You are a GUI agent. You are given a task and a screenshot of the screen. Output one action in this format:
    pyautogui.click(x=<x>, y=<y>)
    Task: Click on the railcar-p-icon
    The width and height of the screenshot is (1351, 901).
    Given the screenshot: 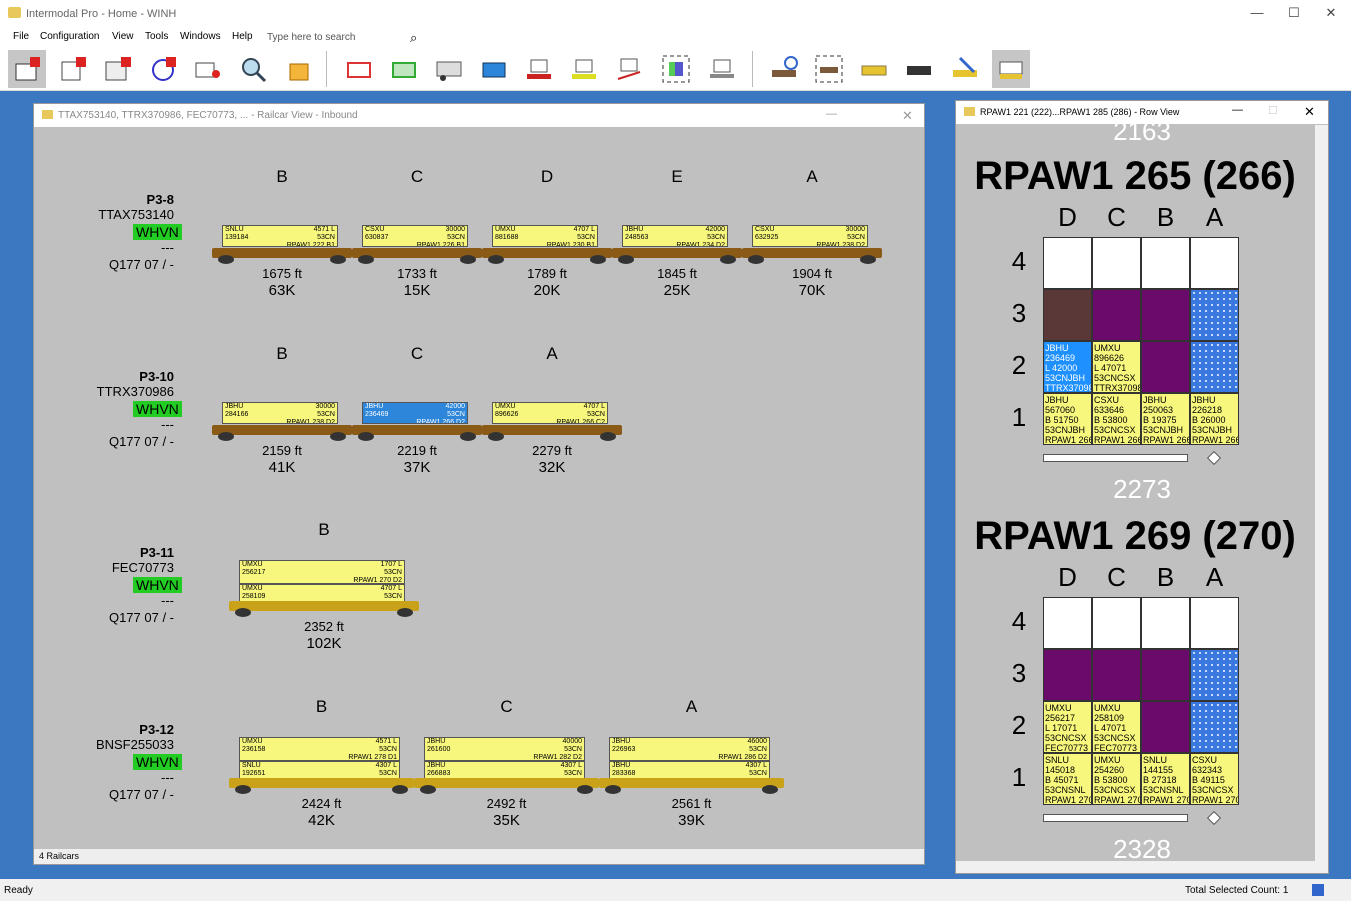 What is the action you would take?
    pyautogui.click(x=73, y=69)
    